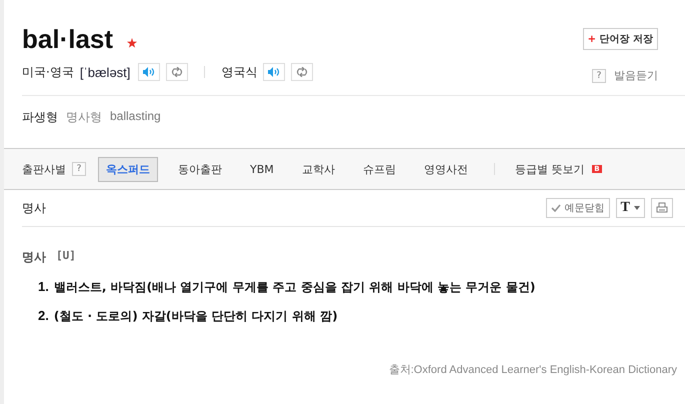 The image size is (685, 404). I want to click on save-to-wordbook-button: + 단어장 저장, so click(620, 39).